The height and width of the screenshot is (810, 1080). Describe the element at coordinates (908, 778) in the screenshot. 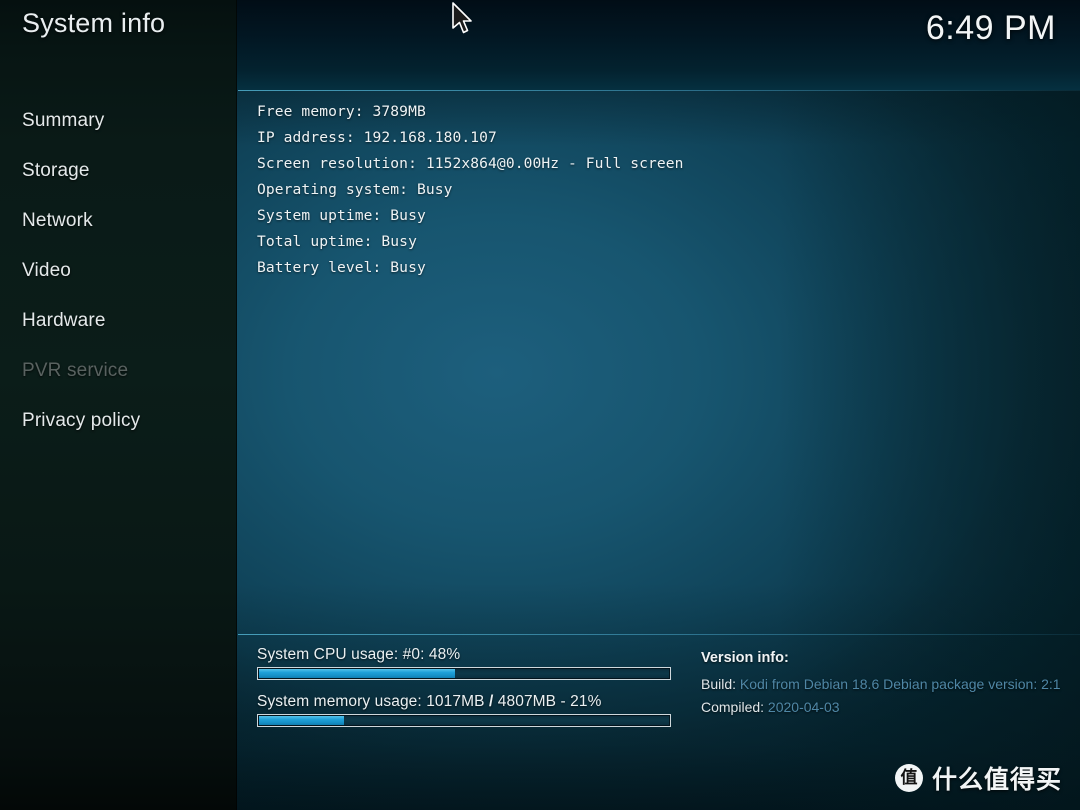

I see `smzdm-logo-icon: 值` at that location.